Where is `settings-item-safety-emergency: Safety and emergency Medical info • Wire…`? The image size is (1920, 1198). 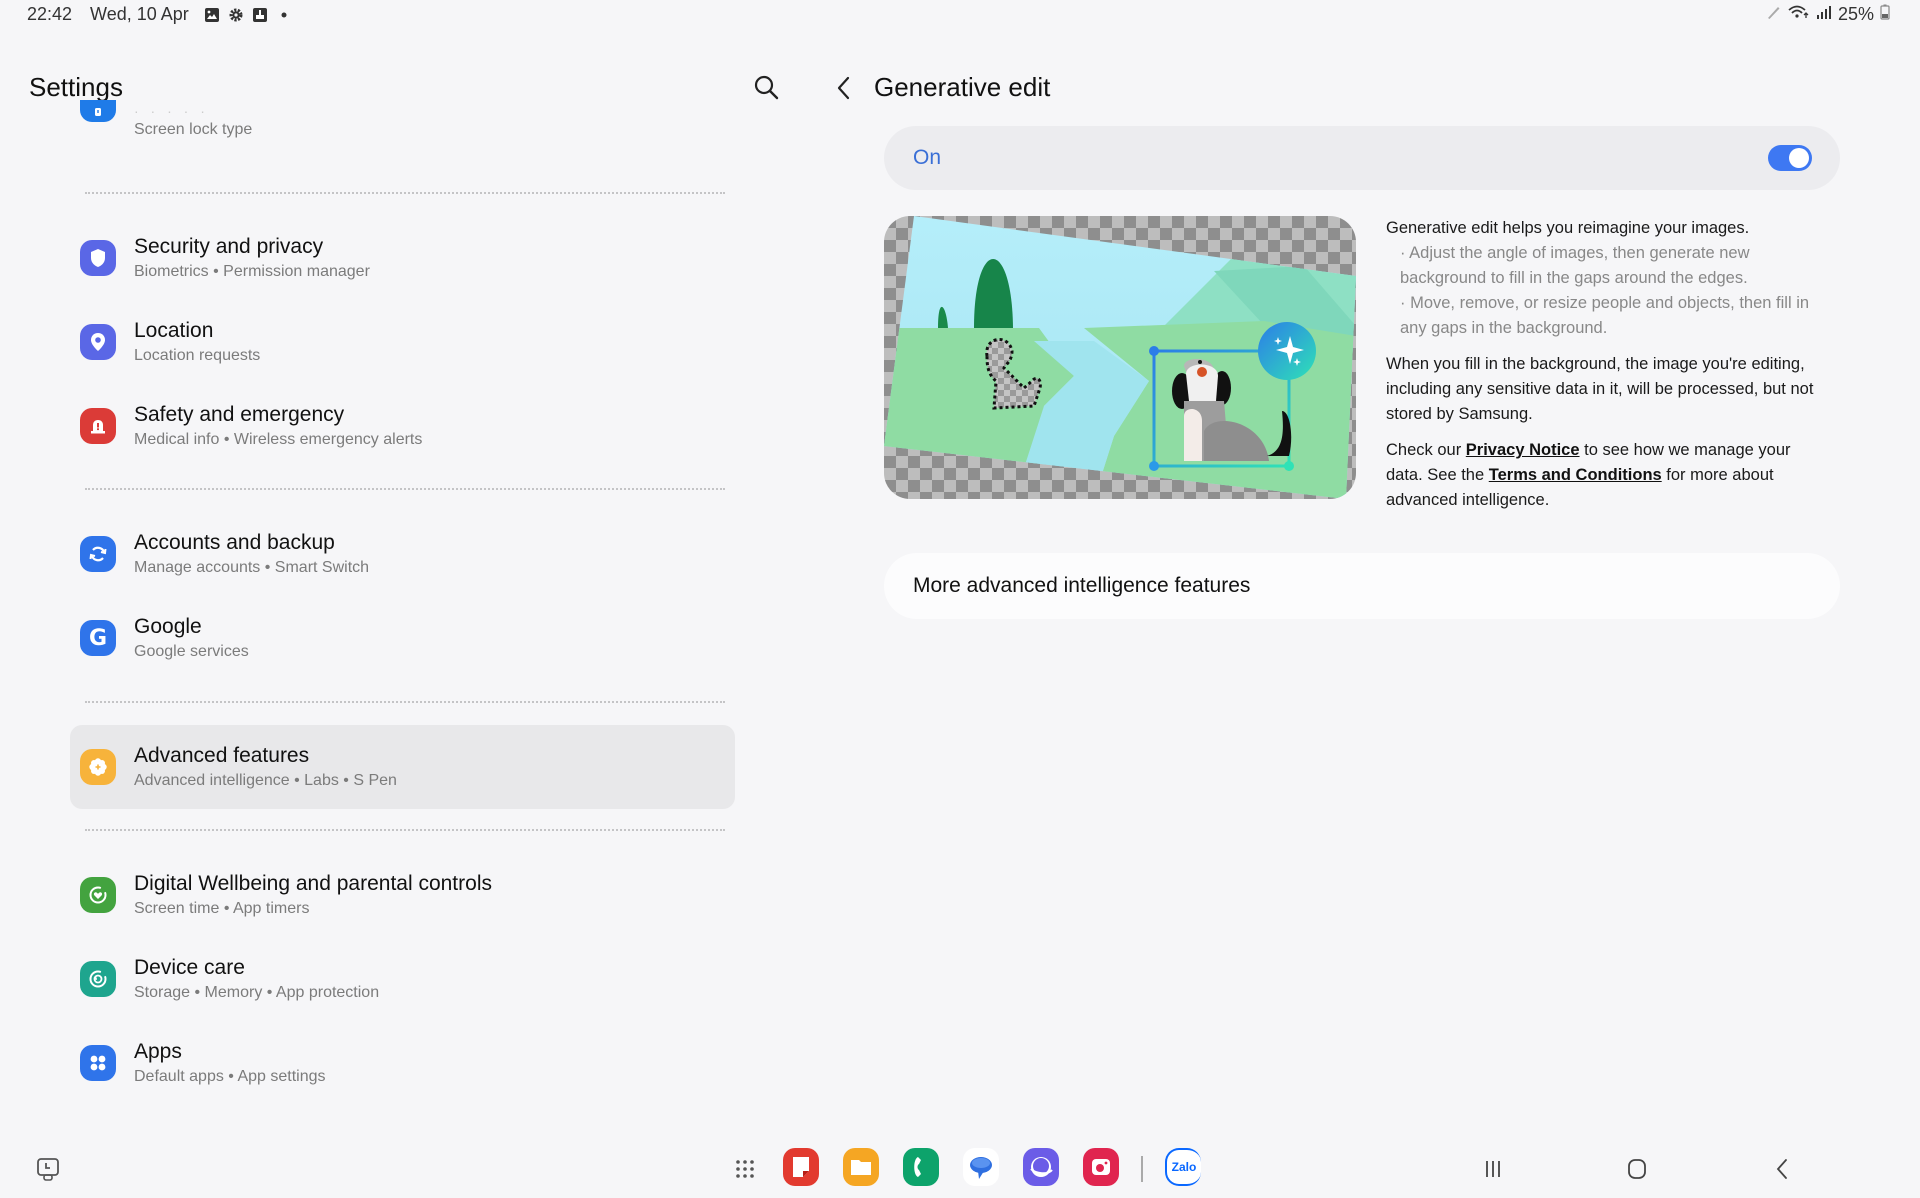
settings-item-safety-emergency: Safety and emergency Medical info • Wire… is located at coordinates (402, 426).